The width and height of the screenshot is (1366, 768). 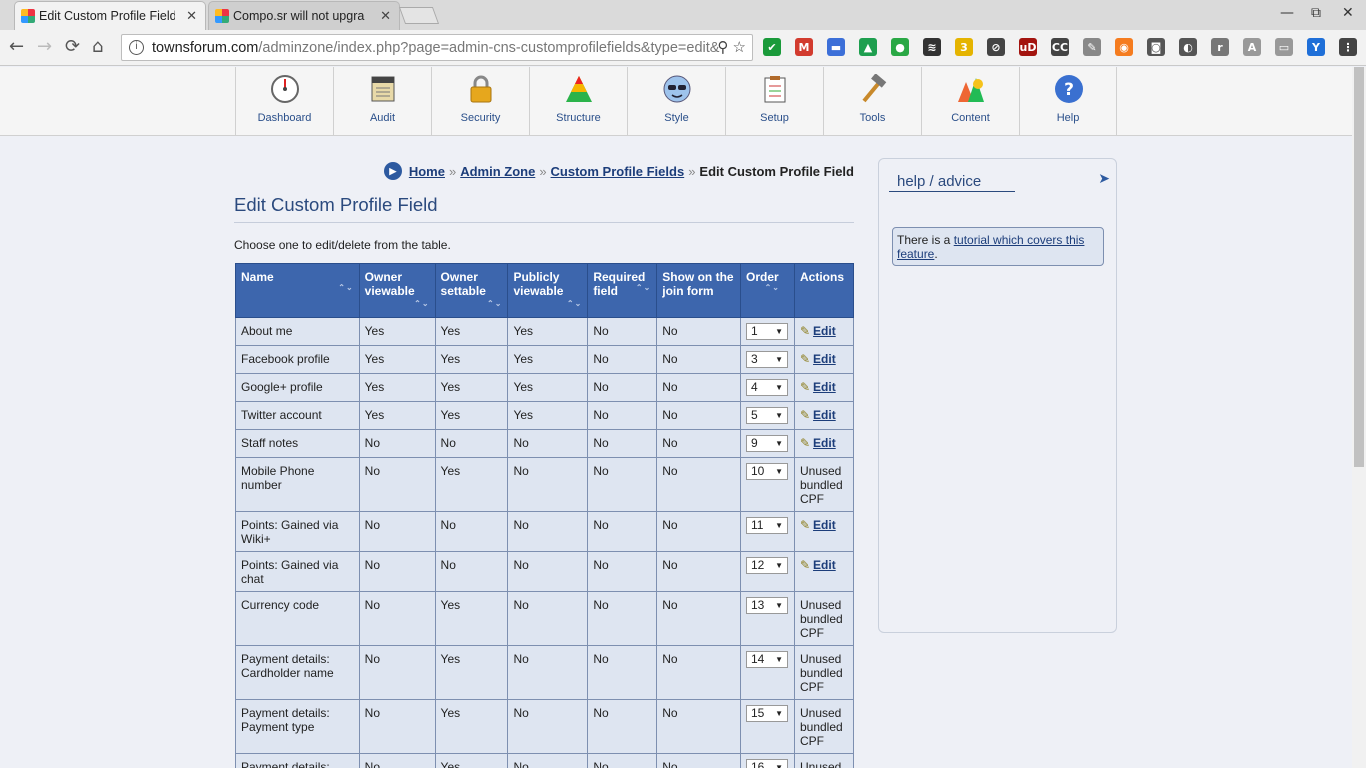 I want to click on info-icon: i, so click(x=136, y=47).